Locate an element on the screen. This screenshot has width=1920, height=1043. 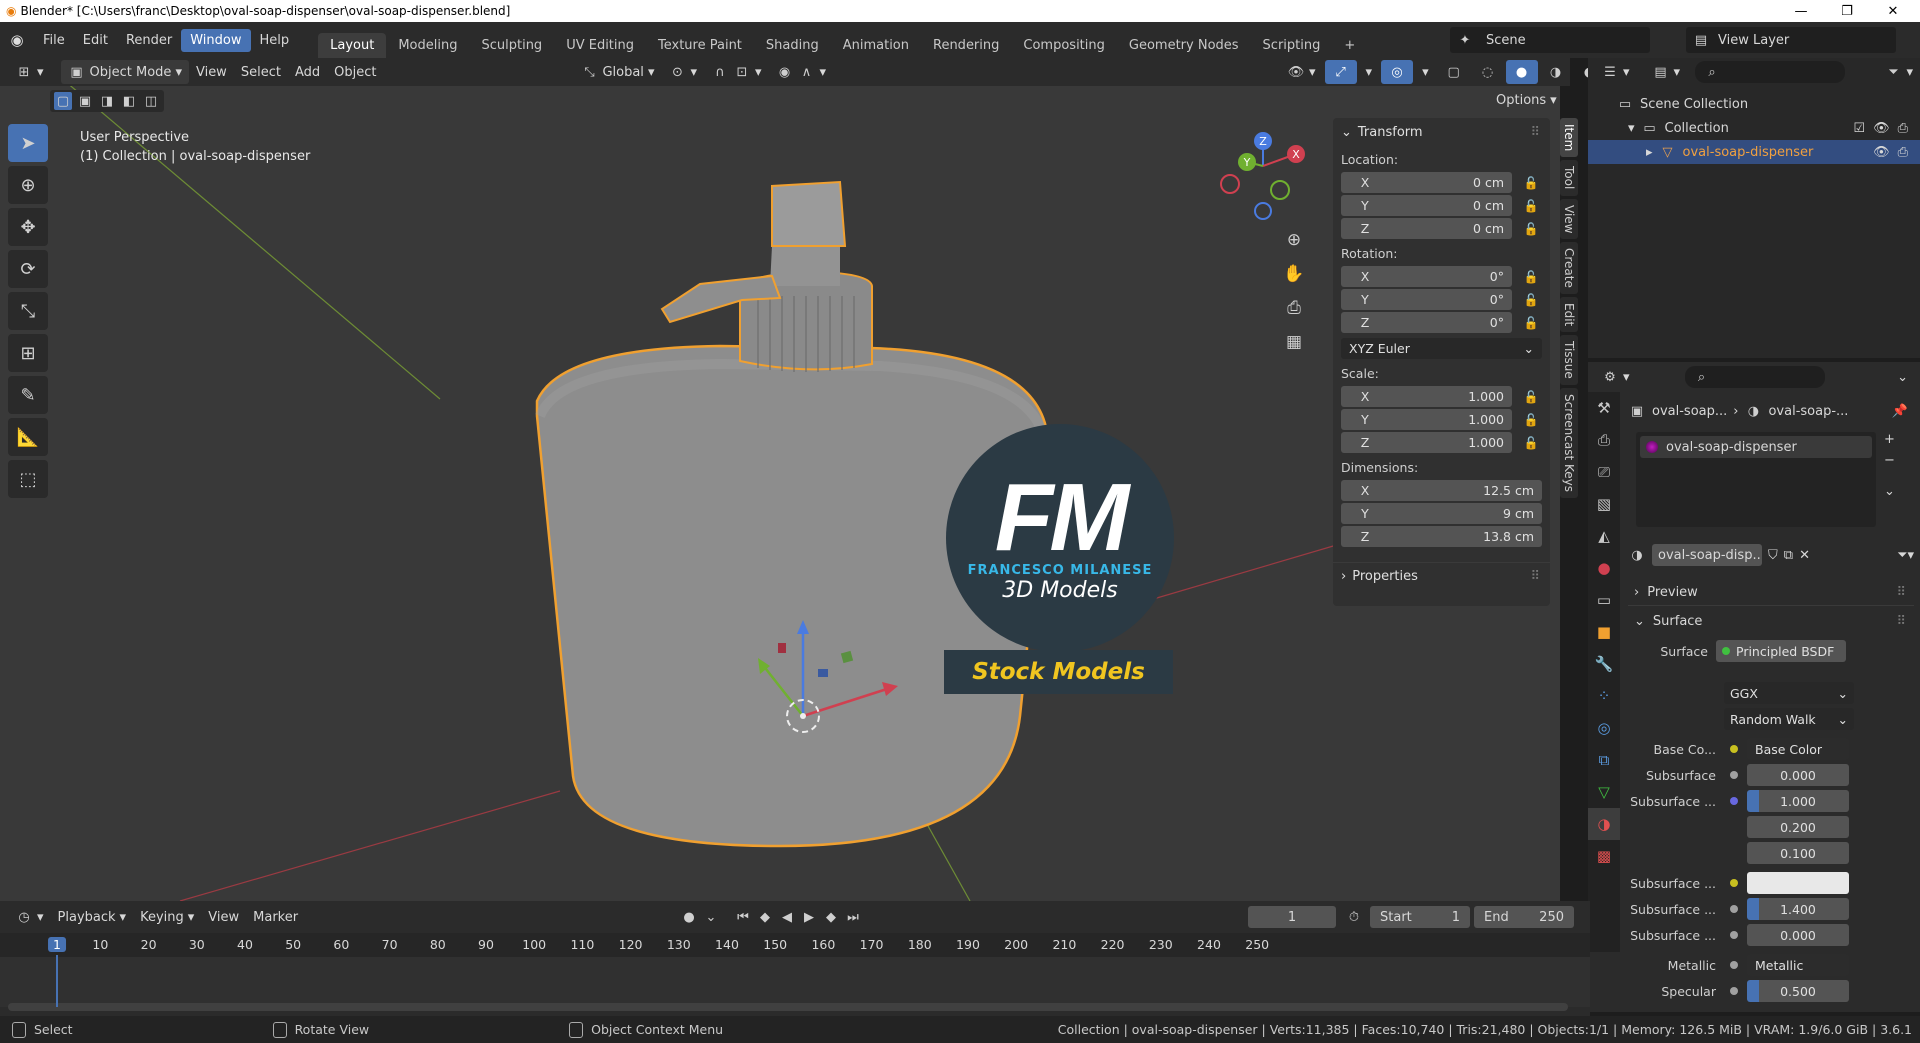
tab-data: ▽ is located at coordinates (1604, 792).